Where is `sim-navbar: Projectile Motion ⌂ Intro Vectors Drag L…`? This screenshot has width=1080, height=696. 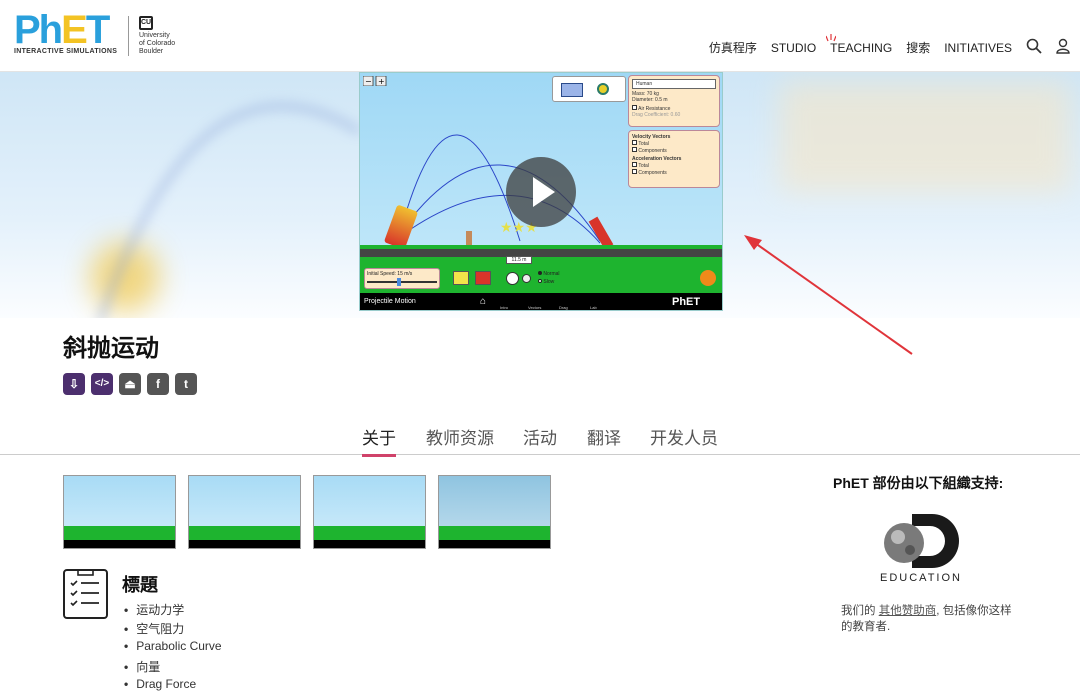 sim-navbar: Projectile Motion ⌂ Intro Vectors Drag L… is located at coordinates (541, 301).